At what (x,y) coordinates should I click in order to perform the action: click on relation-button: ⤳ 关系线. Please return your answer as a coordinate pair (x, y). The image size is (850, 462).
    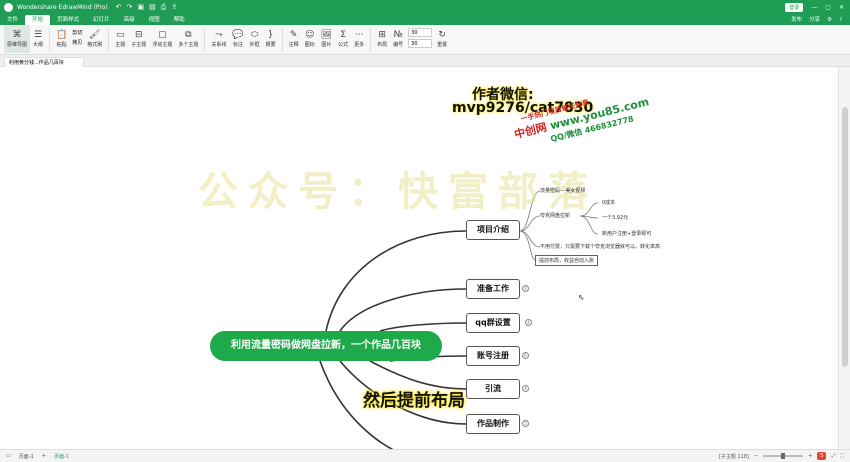
    Looking at the image, I should click on (218, 39).